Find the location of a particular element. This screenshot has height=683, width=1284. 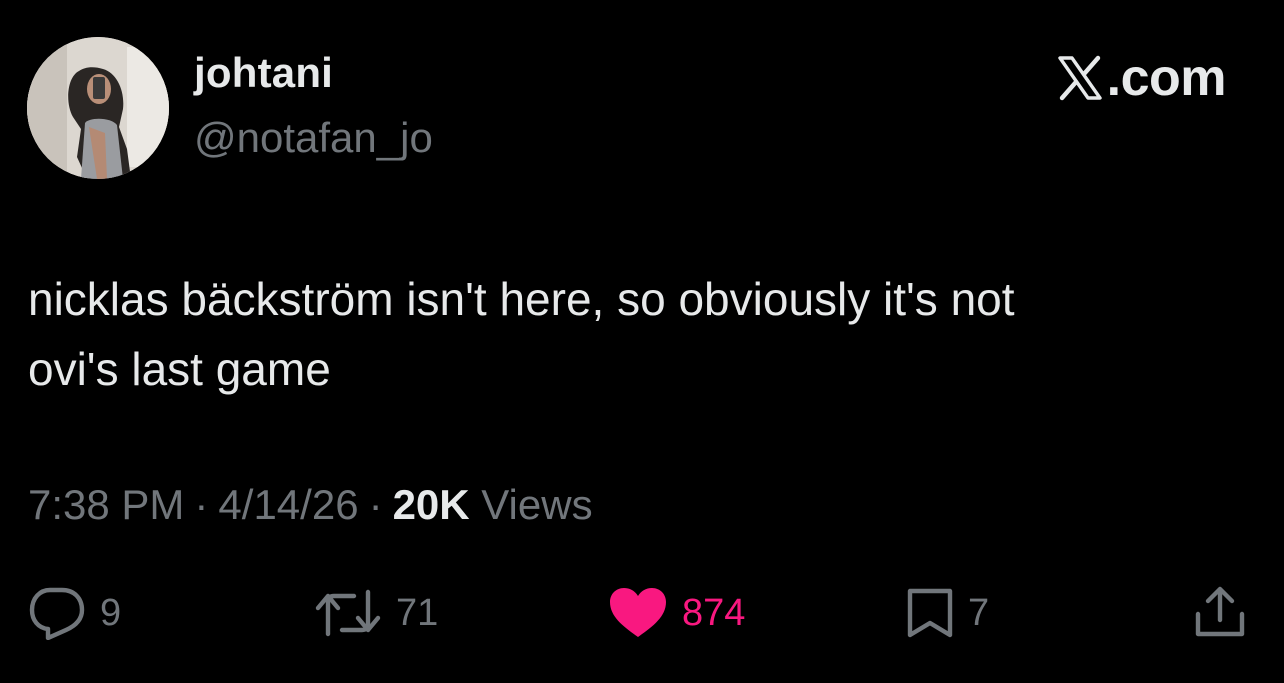

action-bar: 9 71 874 7 is located at coordinates (642, 613).